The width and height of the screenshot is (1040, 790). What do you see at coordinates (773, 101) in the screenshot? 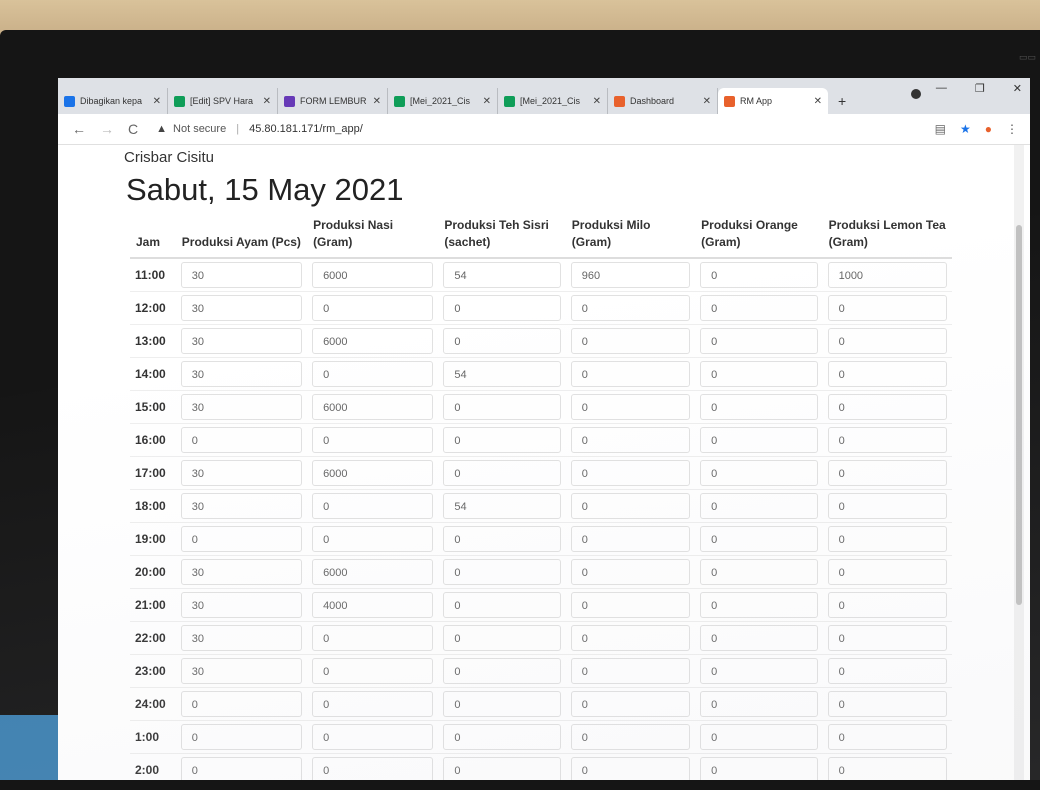
I see `browser-tab: RM App ✕` at bounding box center [773, 101].